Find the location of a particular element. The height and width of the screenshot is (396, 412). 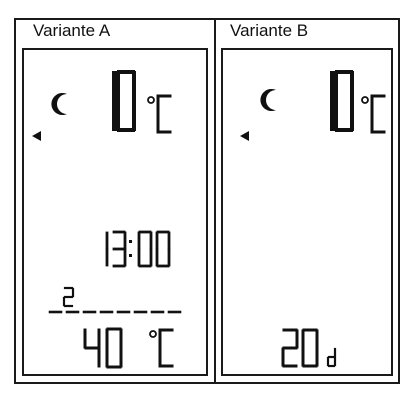

setpoint-unit-a: °C is located at coordinates (161, 348).